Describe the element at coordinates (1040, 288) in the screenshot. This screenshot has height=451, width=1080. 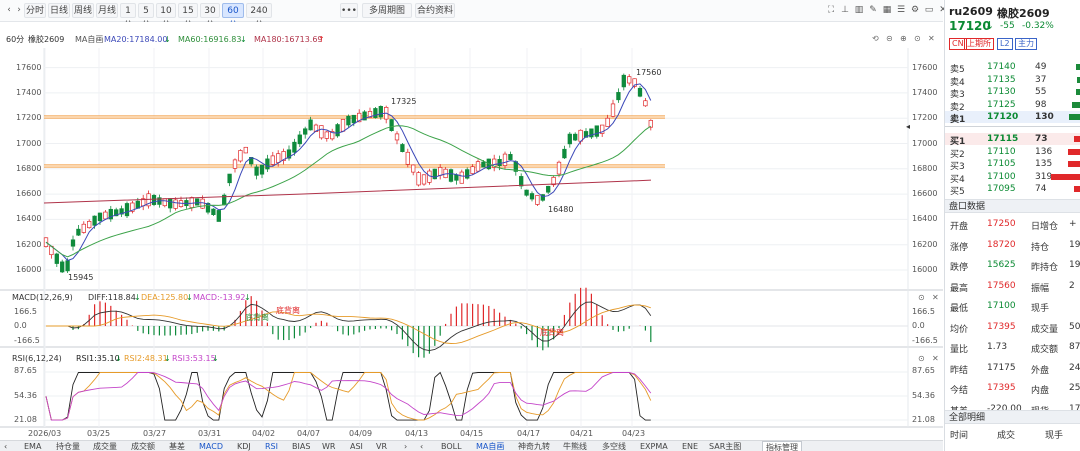
I see `stat-key2-3: 振幅` at that location.